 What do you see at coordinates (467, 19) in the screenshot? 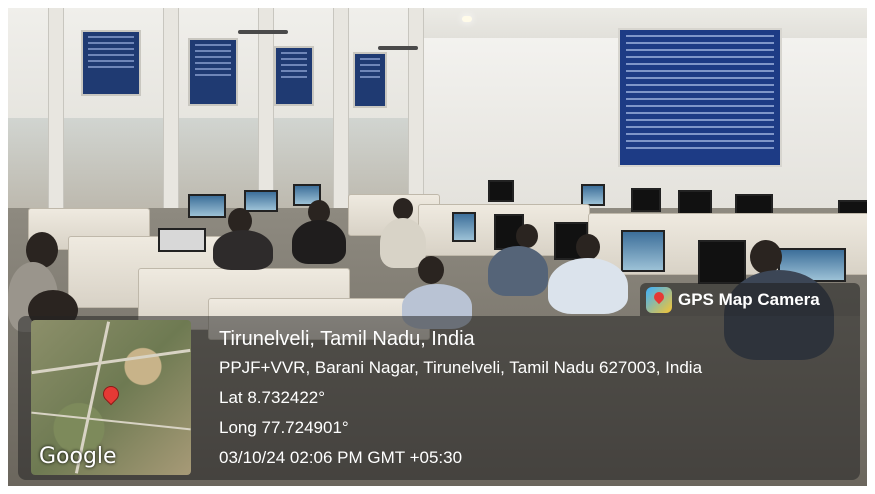
I see `ceiling-light` at bounding box center [467, 19].